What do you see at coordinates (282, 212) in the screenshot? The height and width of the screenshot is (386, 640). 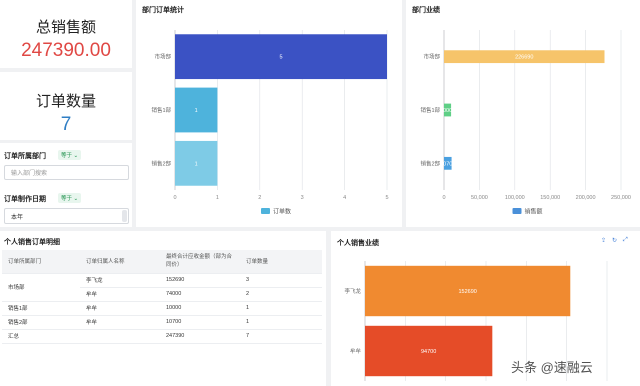 I see `legend-label: 订单数` at bounding box center [282, 212].